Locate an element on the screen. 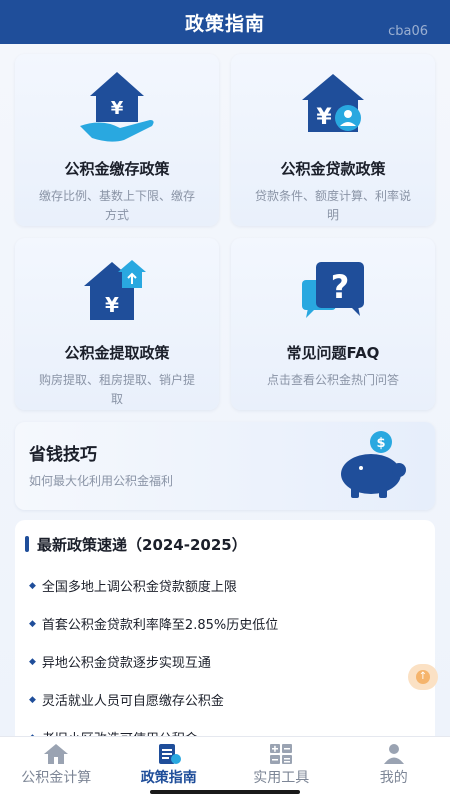 The width and height of the screenshot is (450, 800). home-indicator is located at coordinates (225, 792).